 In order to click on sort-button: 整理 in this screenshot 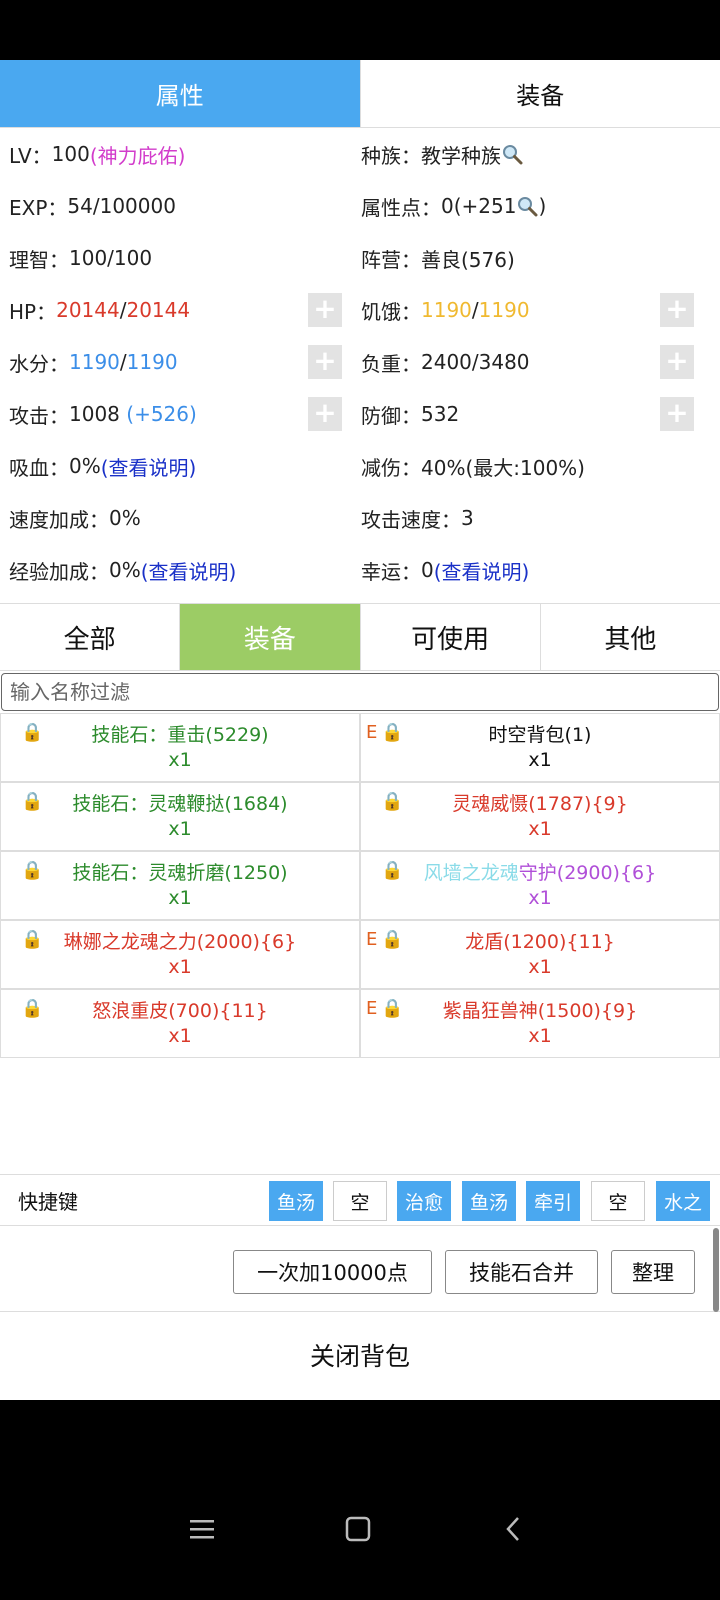, I will do `click(653, 1272)`.